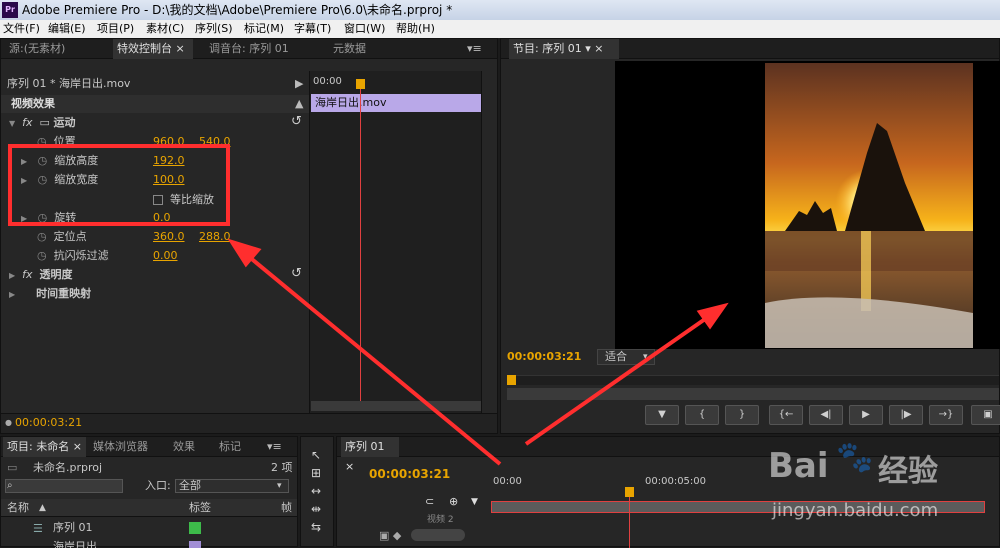 The width and height of the screenshot is (1000, 548). I want to click on tab-markers: 标记, so click(230, 447).